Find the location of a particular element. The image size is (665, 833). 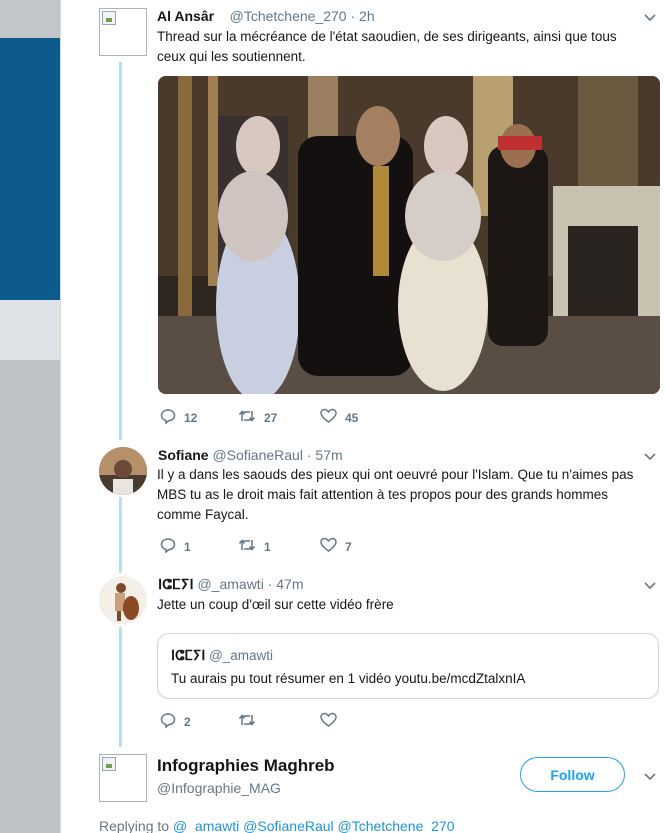

quoted-display-name: ⵏⵛⵎⵢⵏ is located at coordinates (188, 655).